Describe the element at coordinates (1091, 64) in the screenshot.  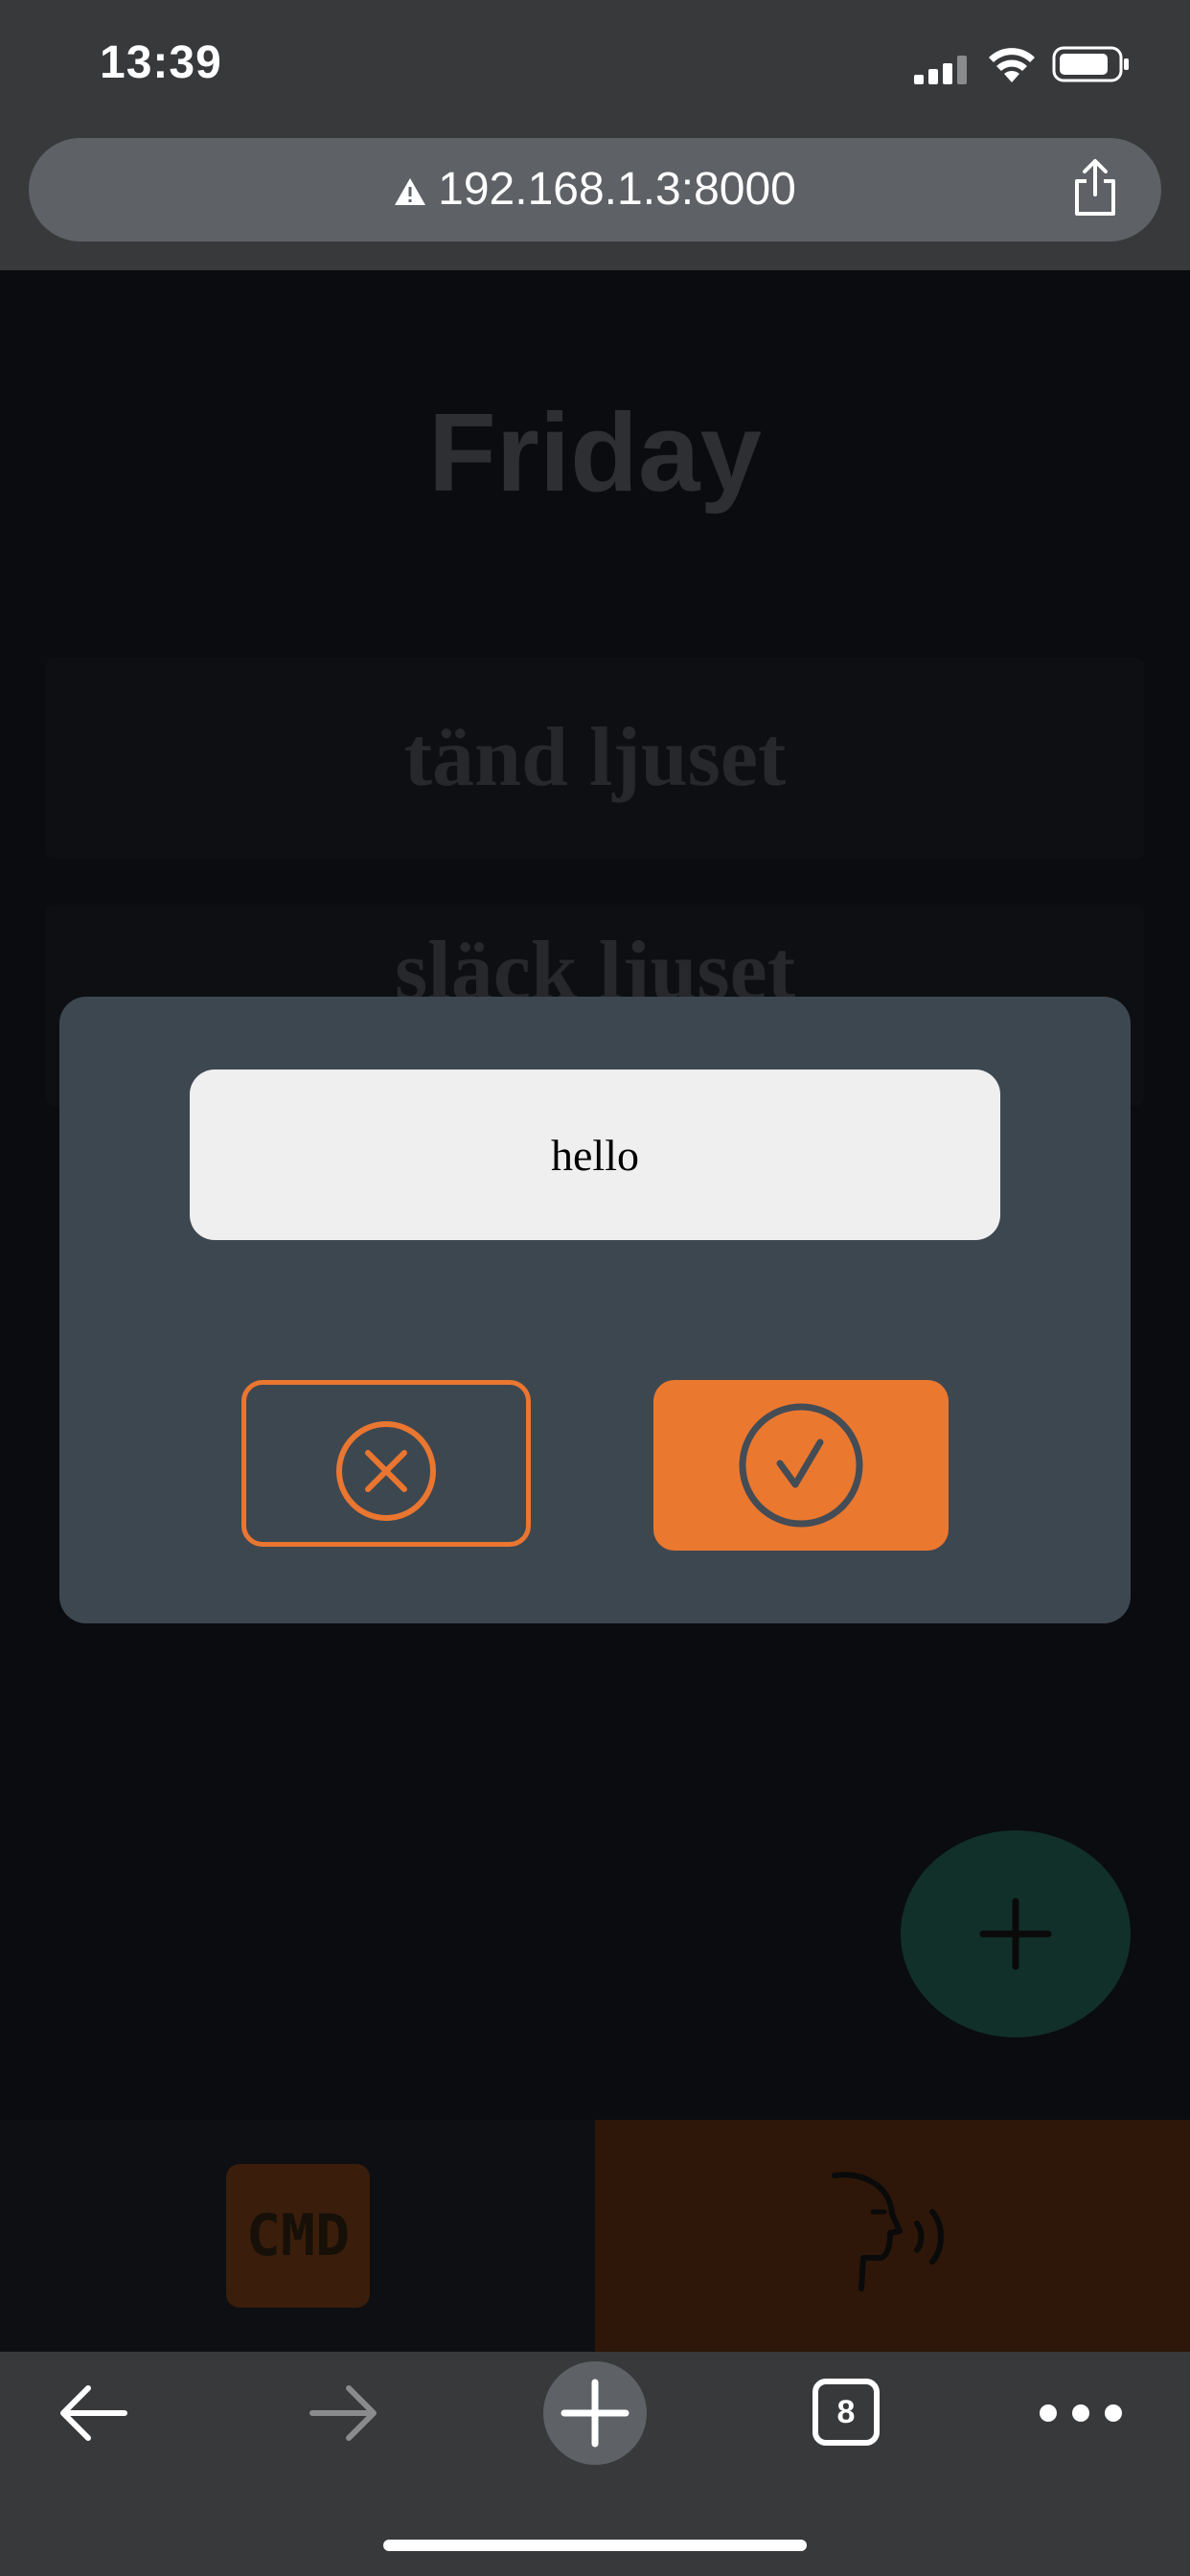
I see `battery-icon` at that location.